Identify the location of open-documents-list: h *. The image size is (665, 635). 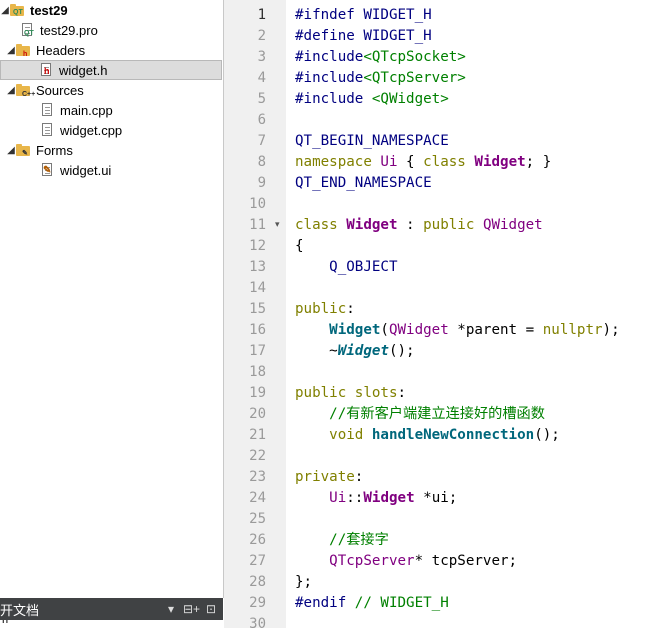
(111, 624).